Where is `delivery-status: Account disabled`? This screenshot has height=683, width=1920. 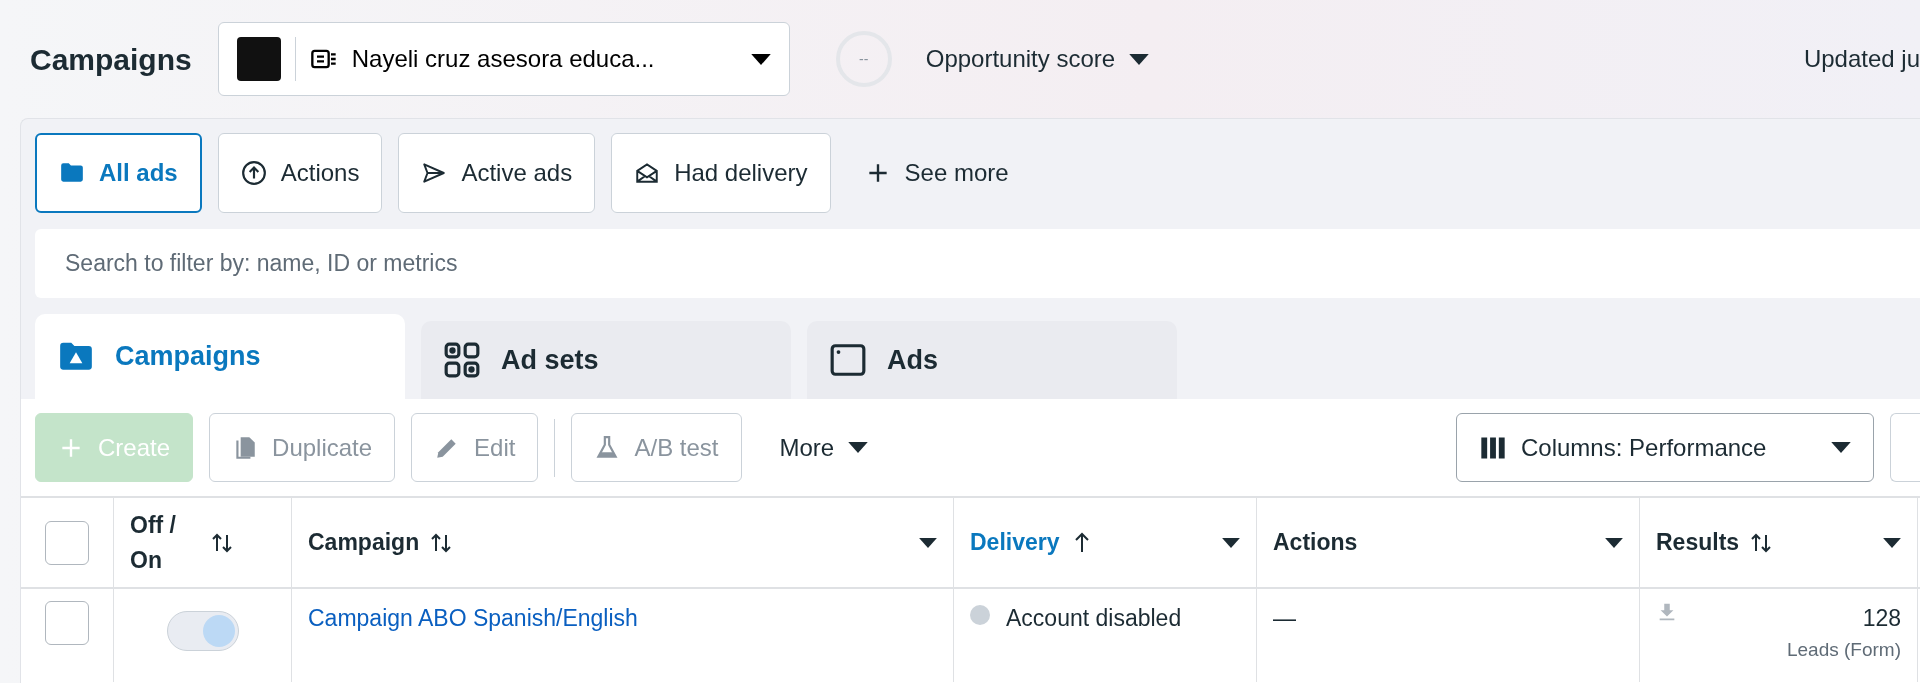
delivery-status: Account disabled is located at coordinates (1094, 618).